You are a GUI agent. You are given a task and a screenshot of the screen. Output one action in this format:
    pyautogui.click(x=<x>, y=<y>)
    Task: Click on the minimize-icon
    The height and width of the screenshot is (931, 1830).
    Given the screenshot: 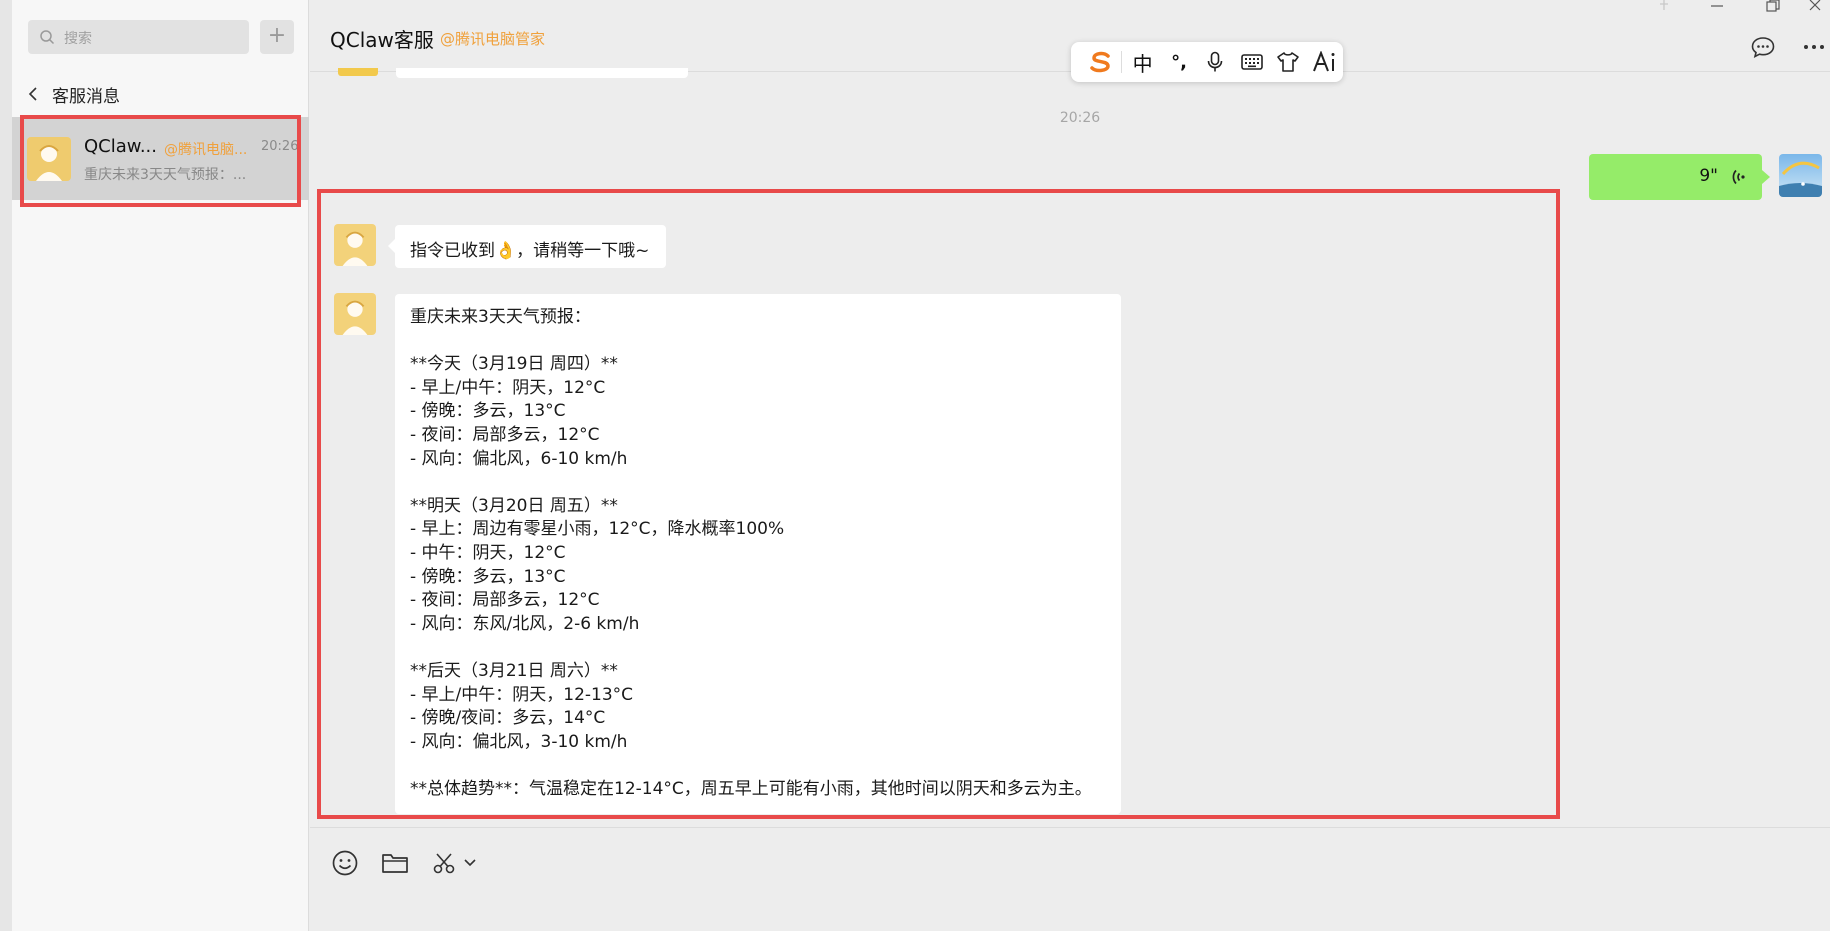 What is the action you would take?
    pyautogui.click(x=1717, y=7)
    